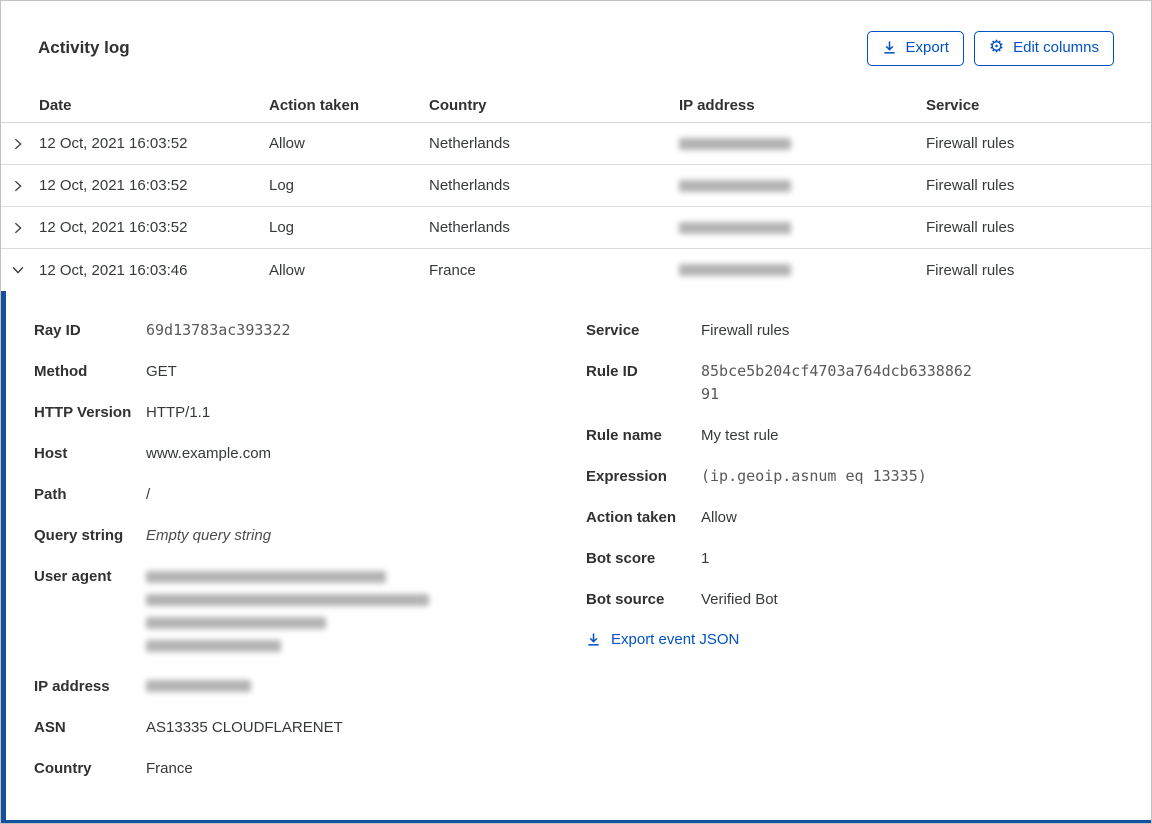  Describe the element at coordinates (661, 517) in the screenshot. I see `detail-action-taken: Action taken Allow` at that location.